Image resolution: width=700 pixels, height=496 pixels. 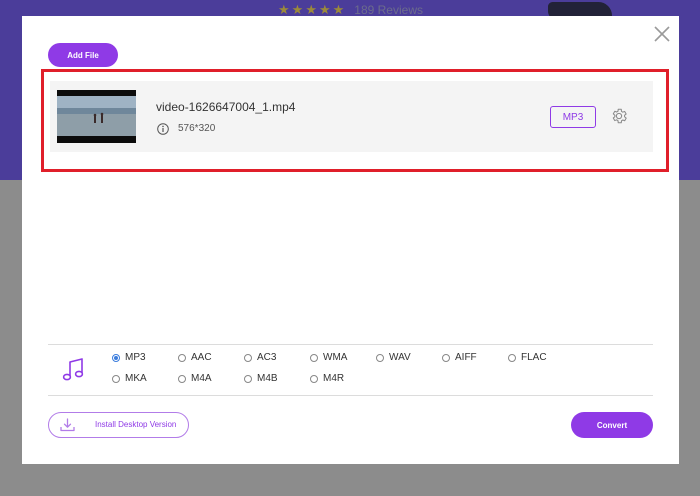 I want to click on format-label: MKA, so click(x=136, y=378).